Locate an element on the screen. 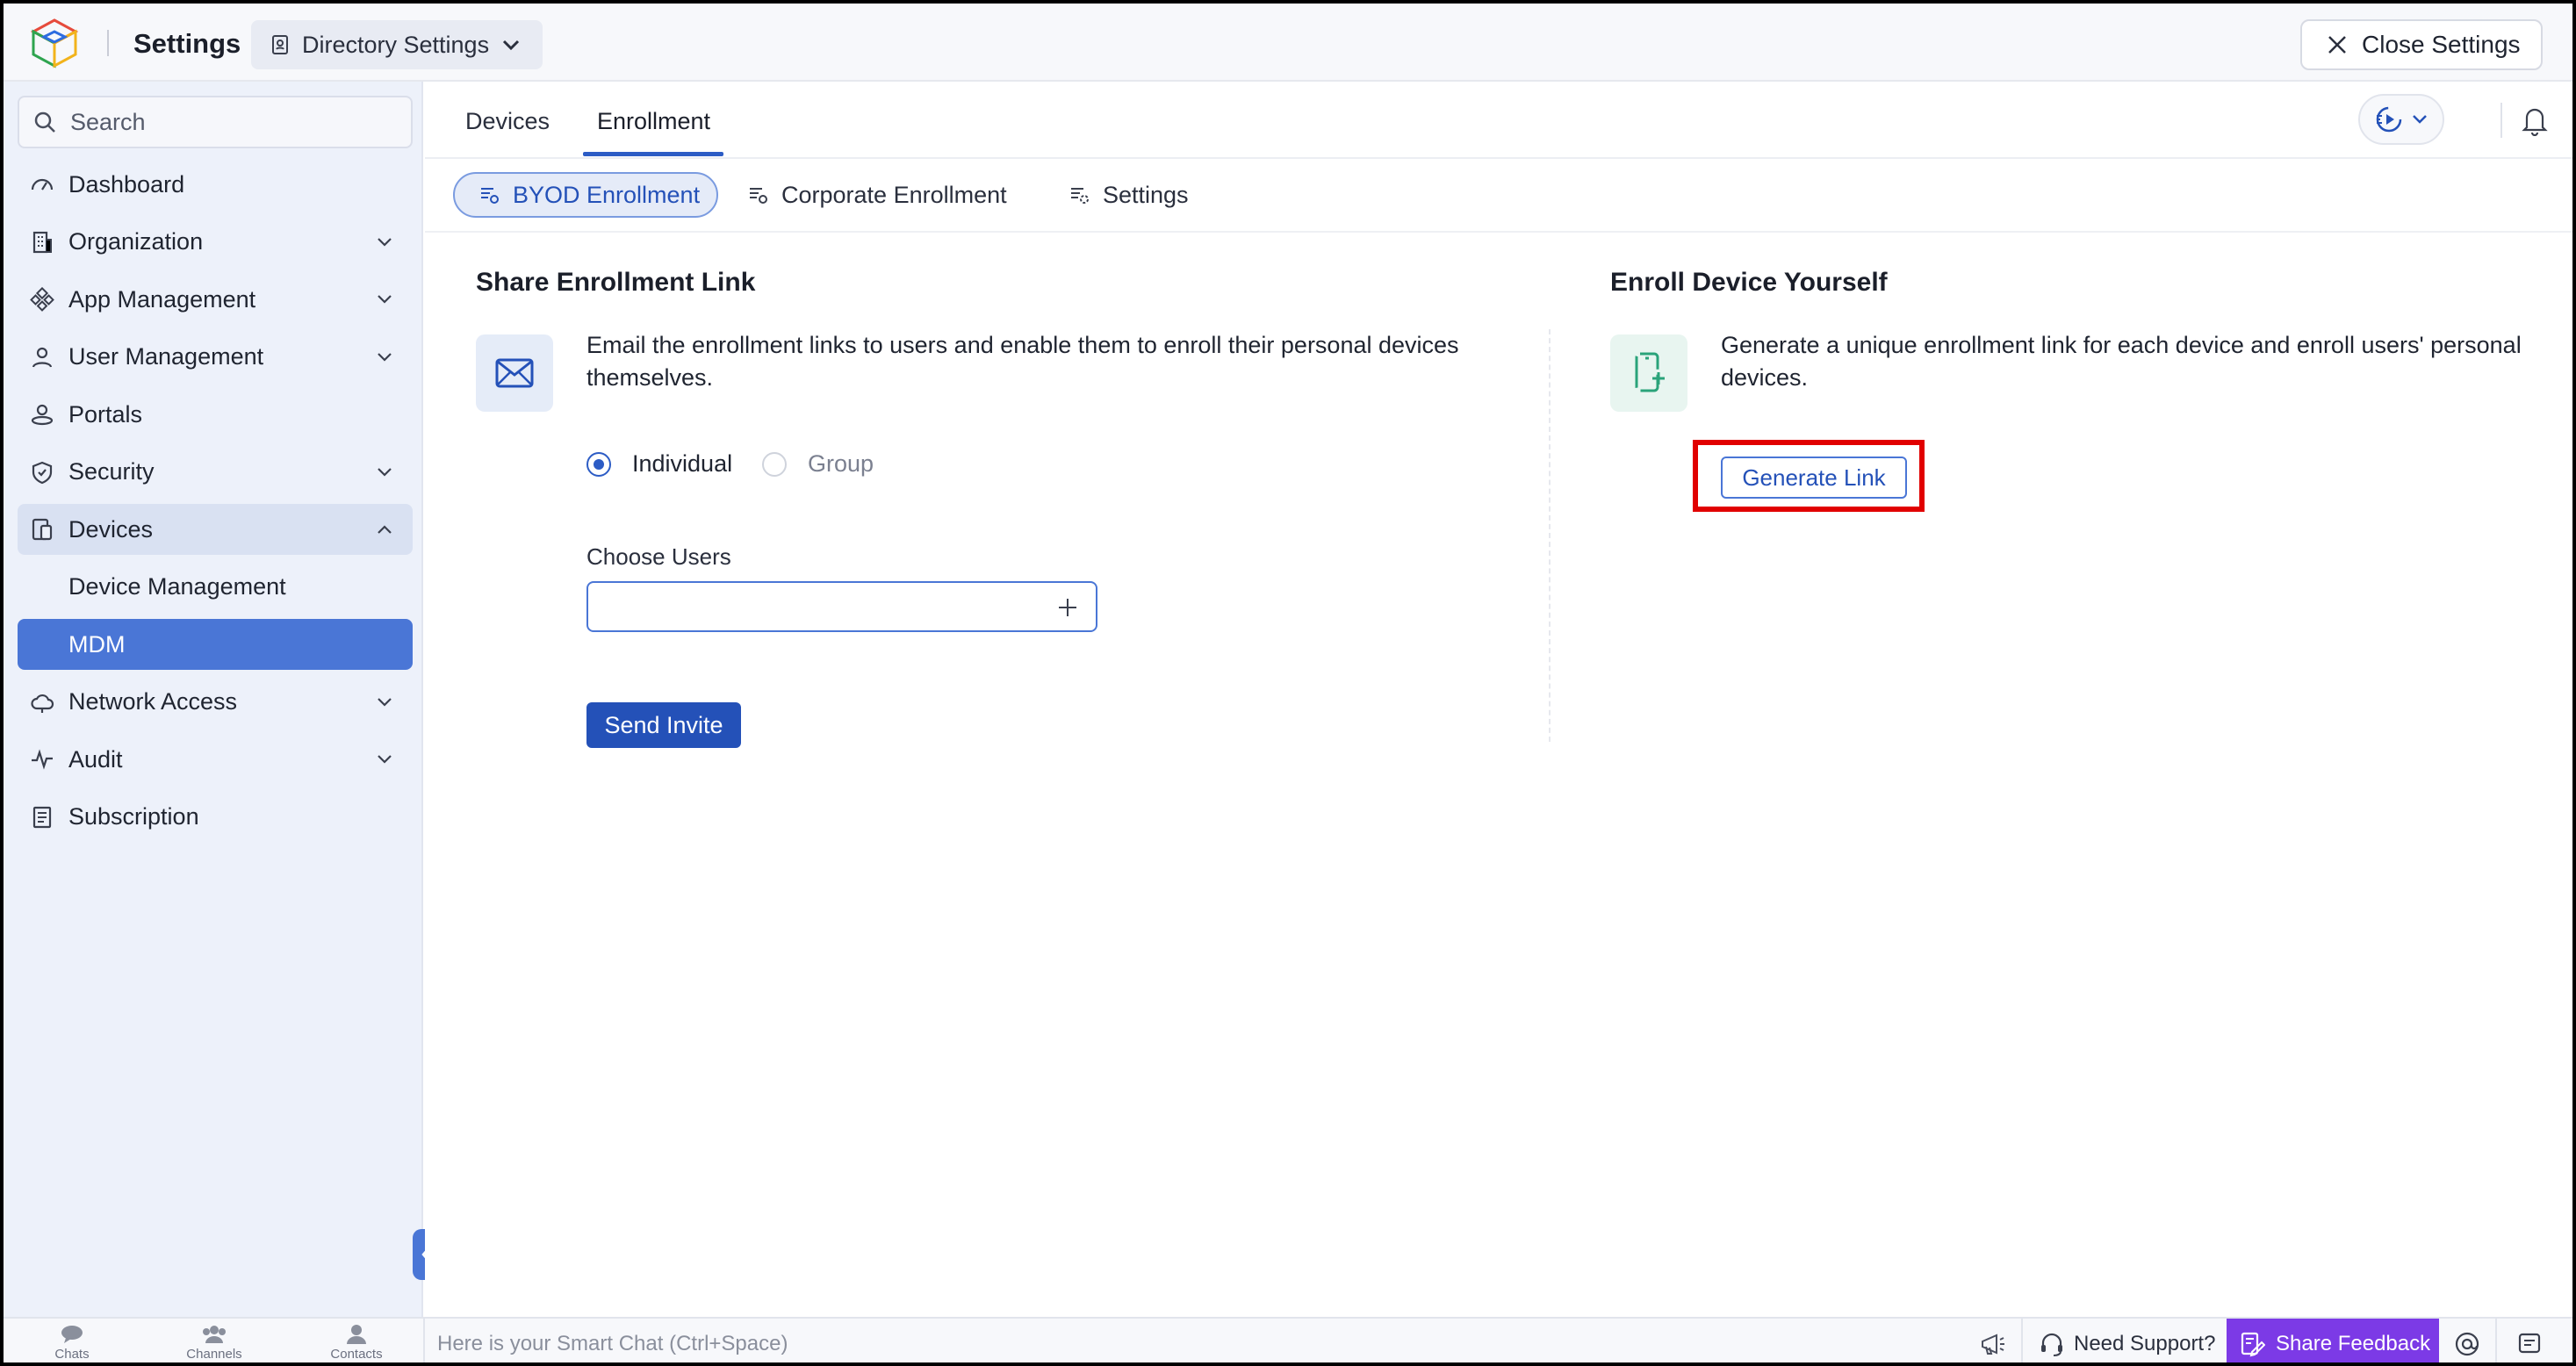  mail-icon is located at coordinates (514, 373).